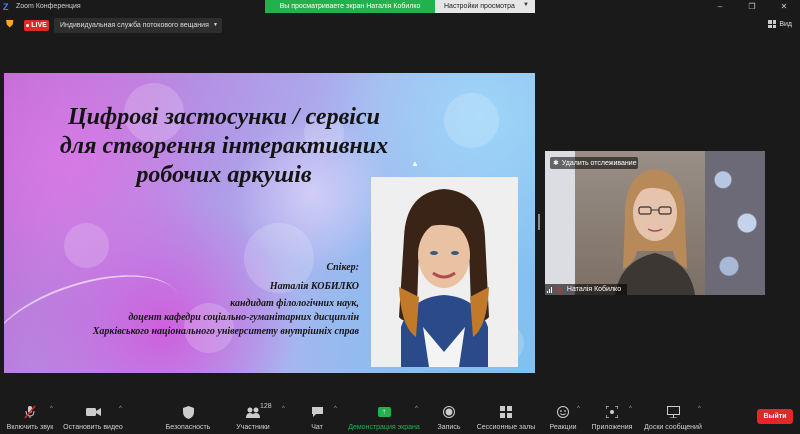  I want to click on speaker-label: Спікер:, so click(342, 267).